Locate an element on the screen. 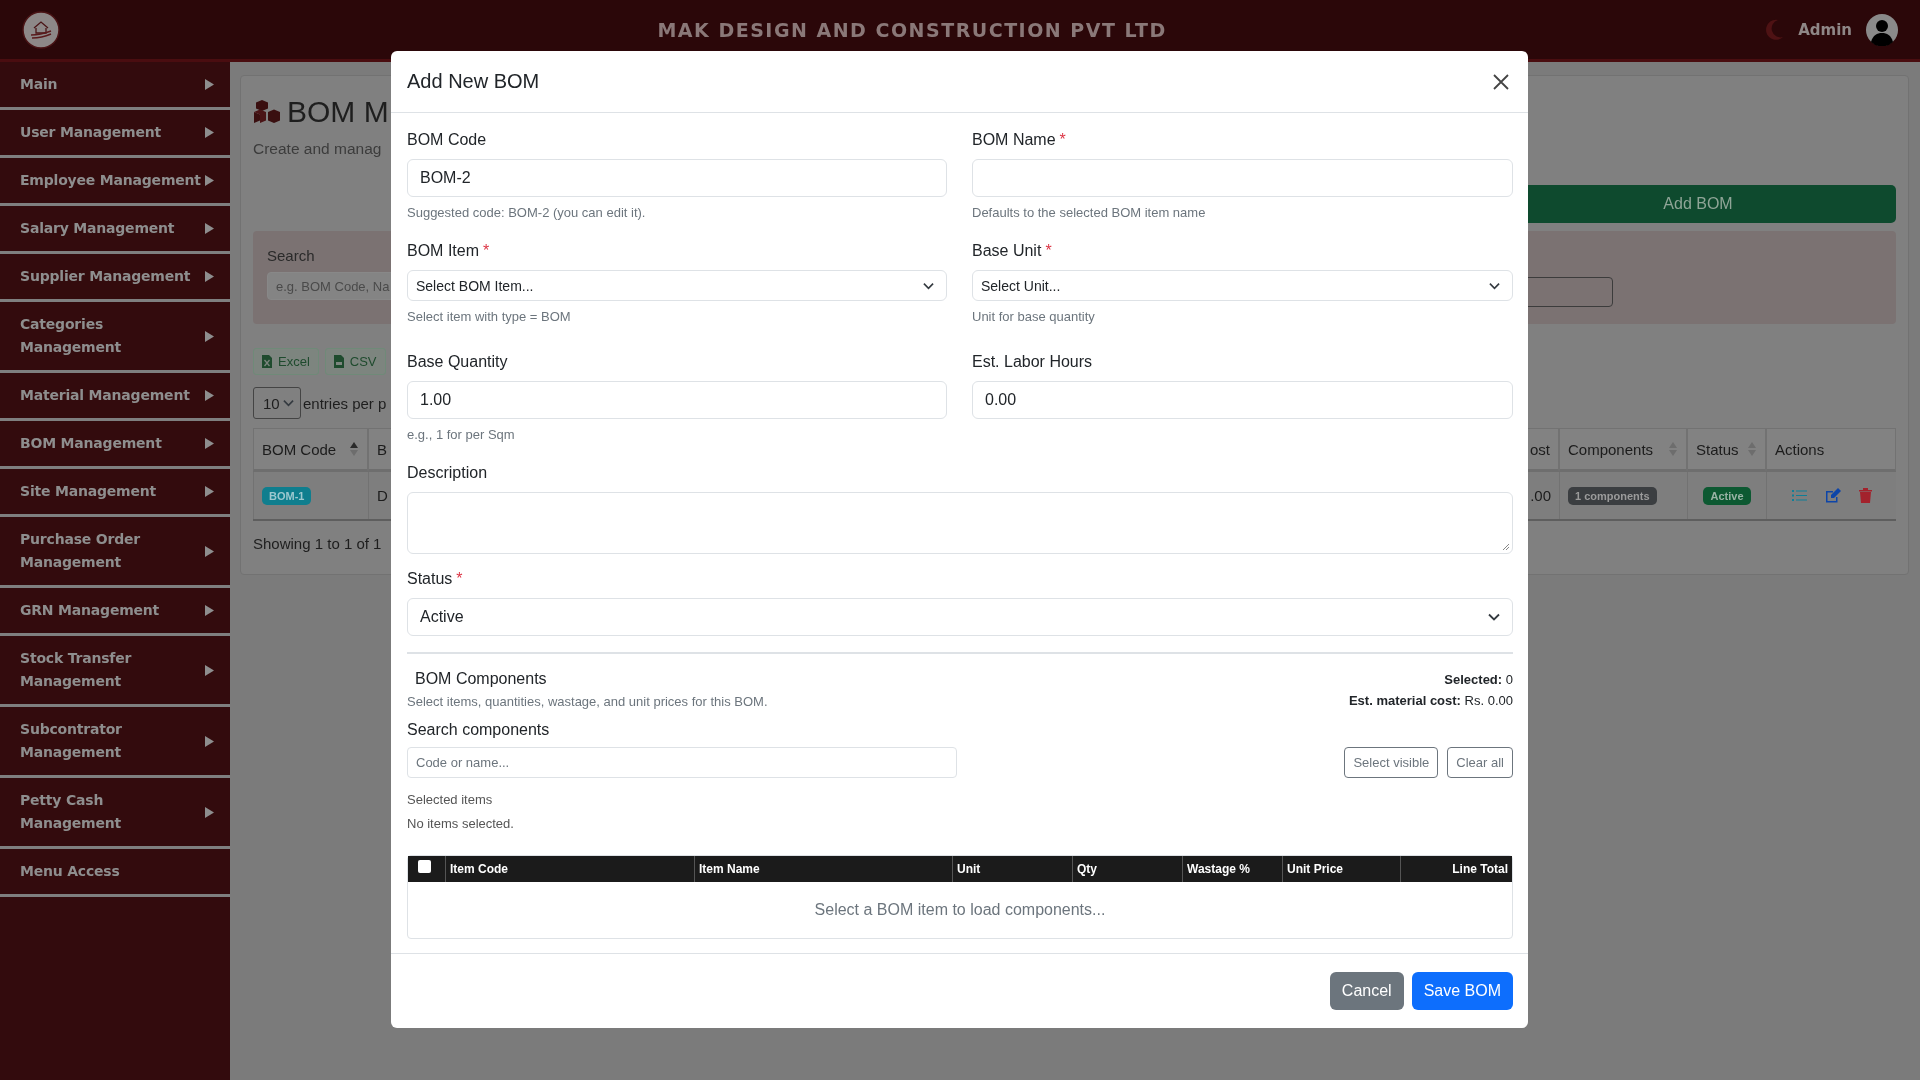  help-text: Suggested code: BOM-2 (you can edit it). is located at coordinates (527, 212).